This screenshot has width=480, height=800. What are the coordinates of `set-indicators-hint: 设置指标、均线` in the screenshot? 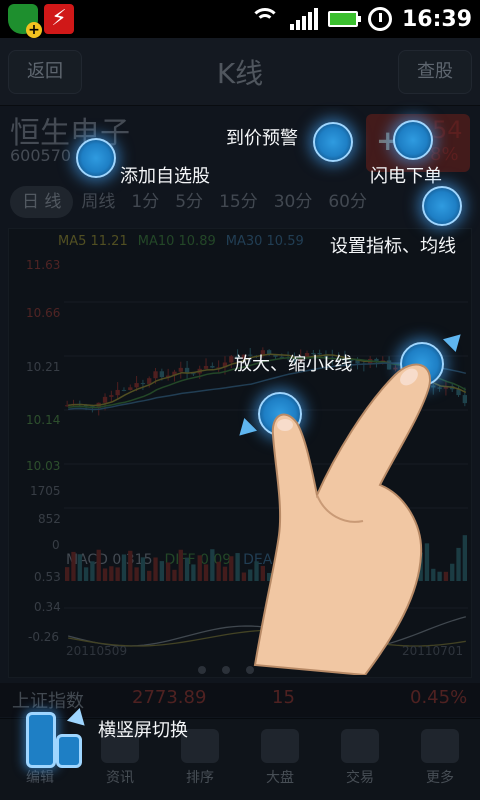 It's located at (393, 246).